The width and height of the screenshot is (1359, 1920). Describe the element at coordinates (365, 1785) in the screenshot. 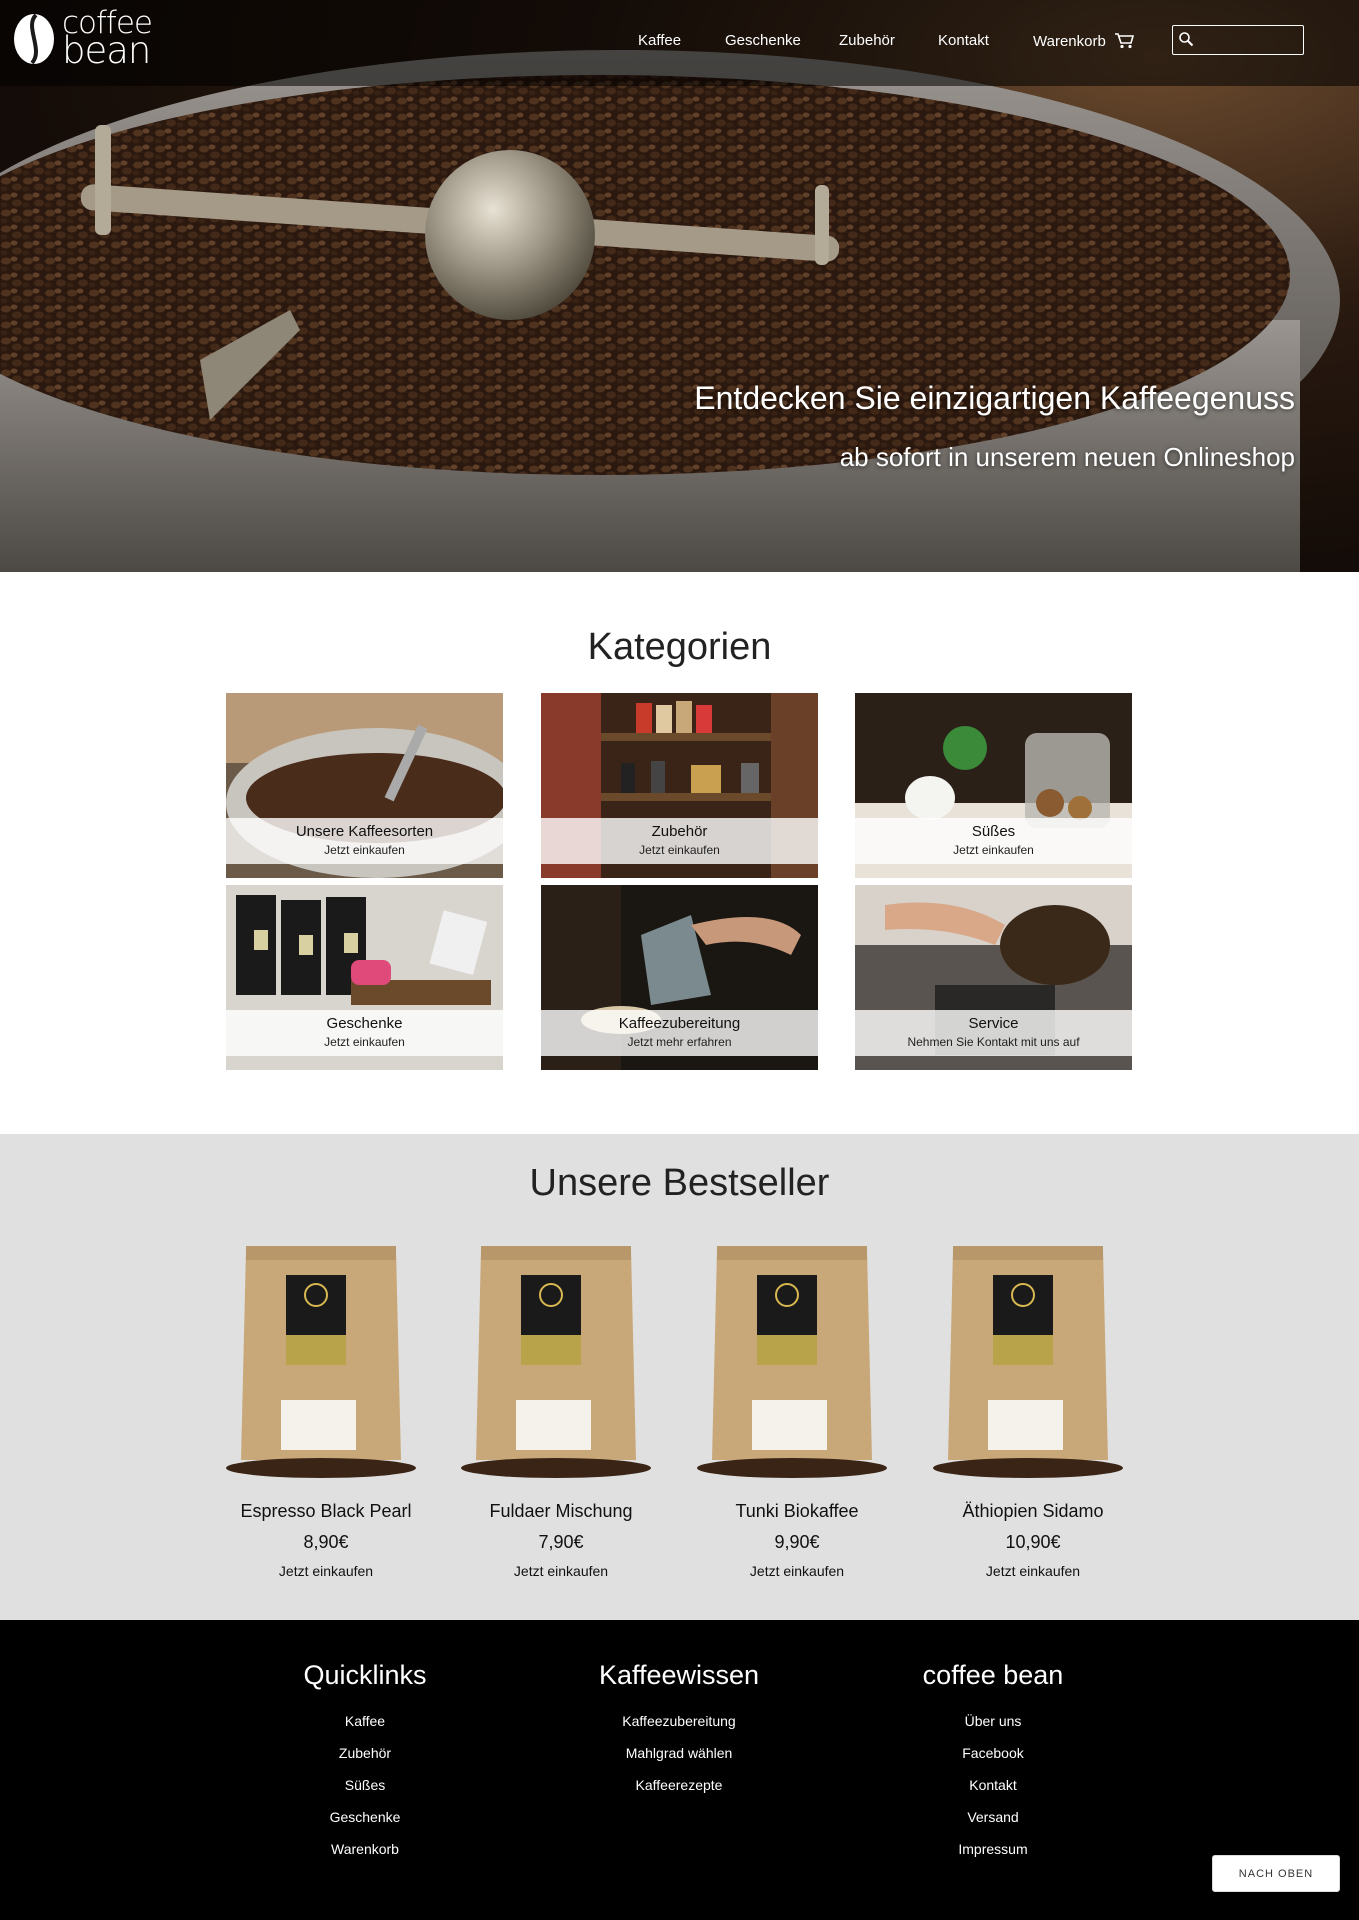

I see `footer-link-suesses: Süßes` at that location.